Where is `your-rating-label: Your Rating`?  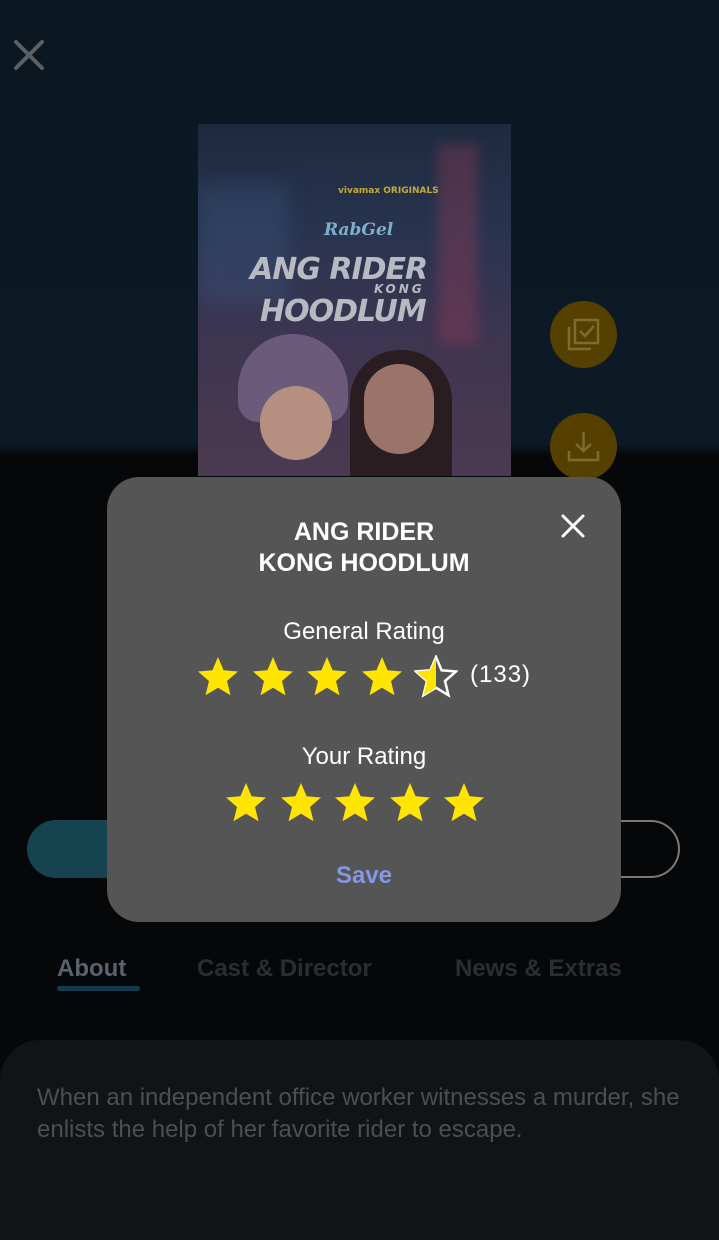
your-rating-label: Your Rating is located at coordinates (364, 756).